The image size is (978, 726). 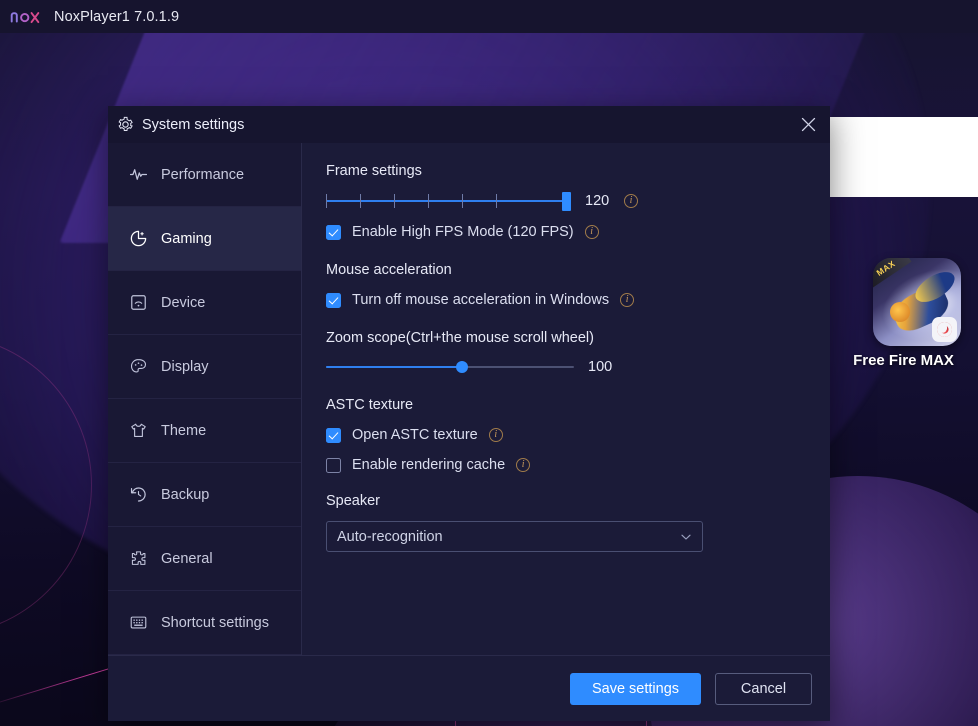 I want to click on app-icon-art-detail, so click(x=900, y=312).